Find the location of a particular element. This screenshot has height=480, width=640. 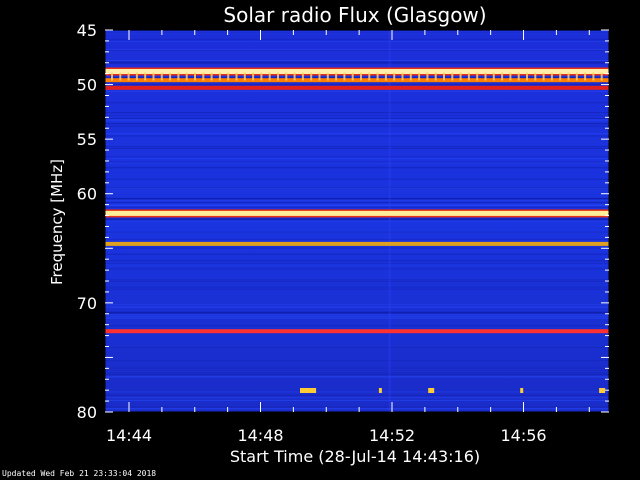

chart-title: Solar radio Flux (Glasgow) is located at coordinates (354, 15).